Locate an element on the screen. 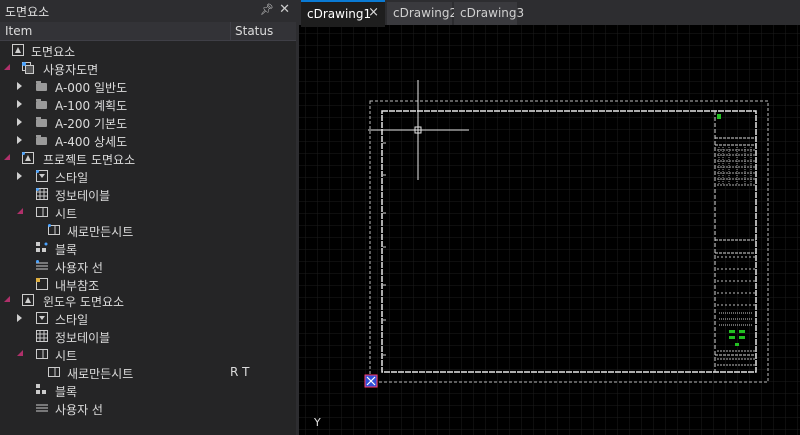 This screenshot has height=435, width=800. tree-item-label: A-400 상세도 is located at coordinates (91, 142).